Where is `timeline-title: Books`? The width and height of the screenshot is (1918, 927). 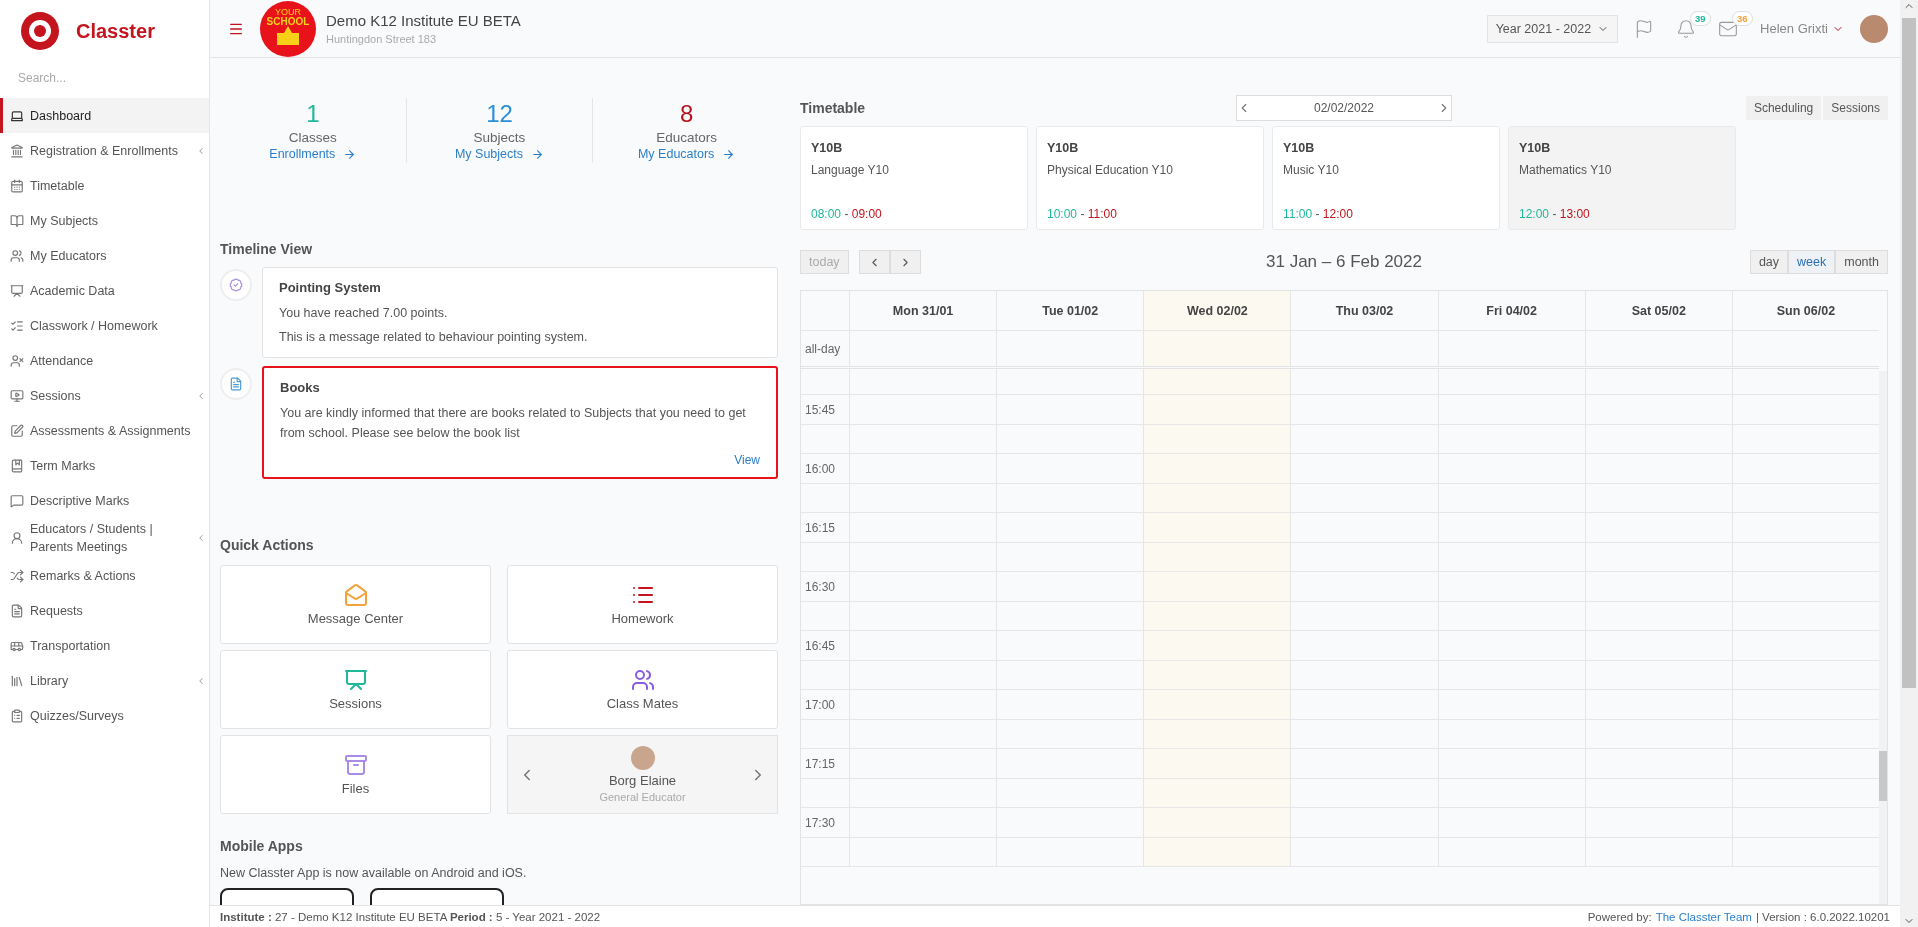
timeline-title: Books is located at coordinates (300, 387).